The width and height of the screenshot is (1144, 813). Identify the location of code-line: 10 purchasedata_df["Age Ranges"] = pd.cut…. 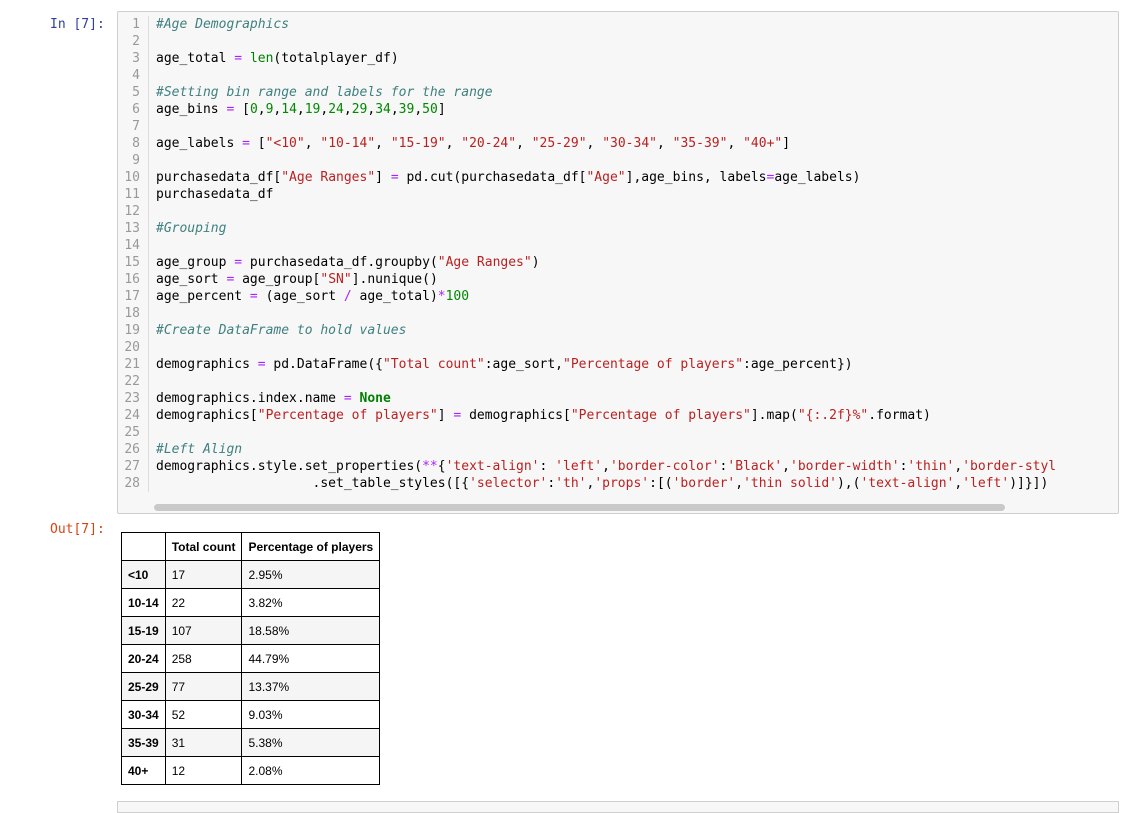
(618, 177).